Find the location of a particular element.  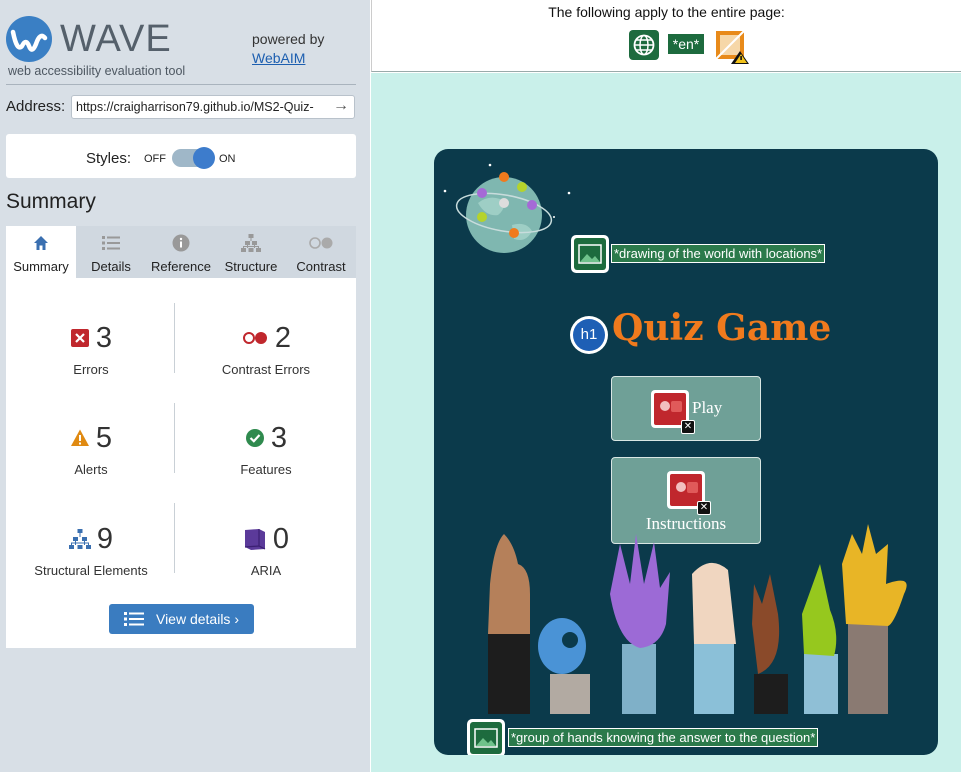

features-stat: 3 Features is located at coordinates (266, 449).